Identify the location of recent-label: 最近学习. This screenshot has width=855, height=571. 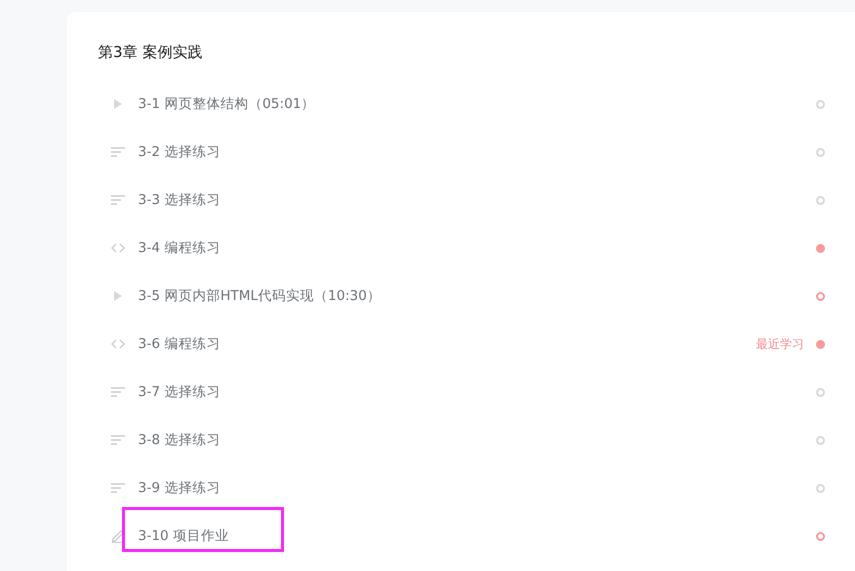
(780, 344).